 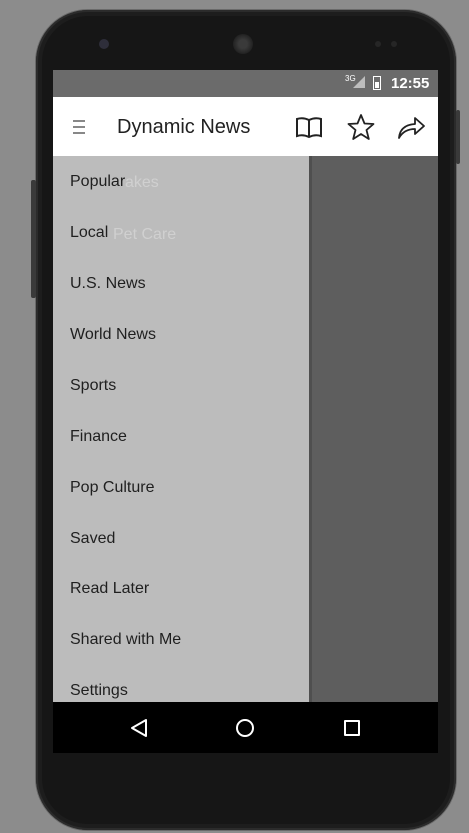 What do you see at coordinates (377, 83) in the screenshot?
I see `battery-icon` at bounding box center [377, 83].